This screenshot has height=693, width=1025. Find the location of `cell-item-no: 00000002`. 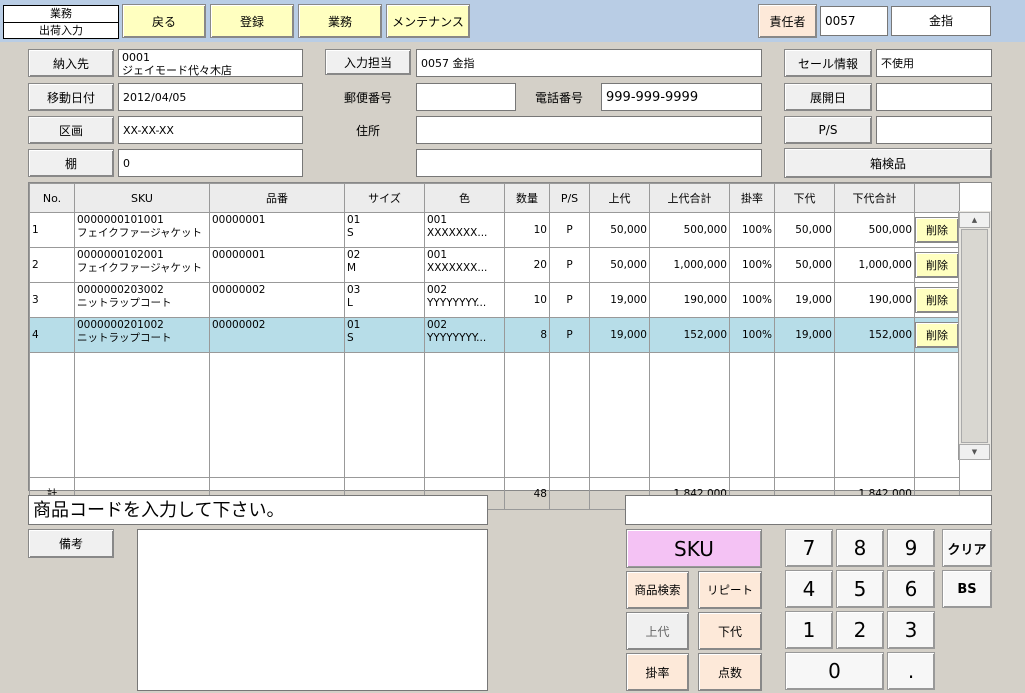

cell-item-no: 00000002 is located at coordinates (277, 335).